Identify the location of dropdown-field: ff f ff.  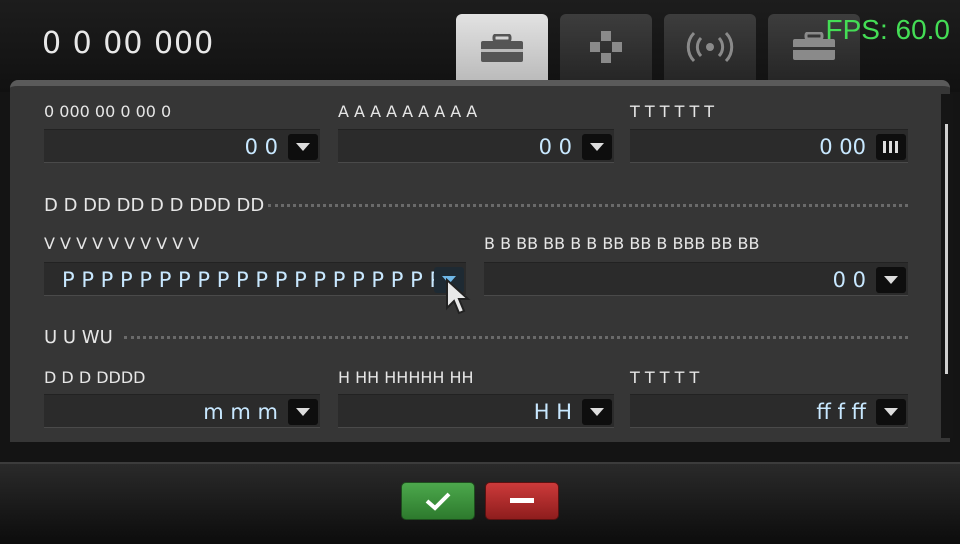
(769, 411).